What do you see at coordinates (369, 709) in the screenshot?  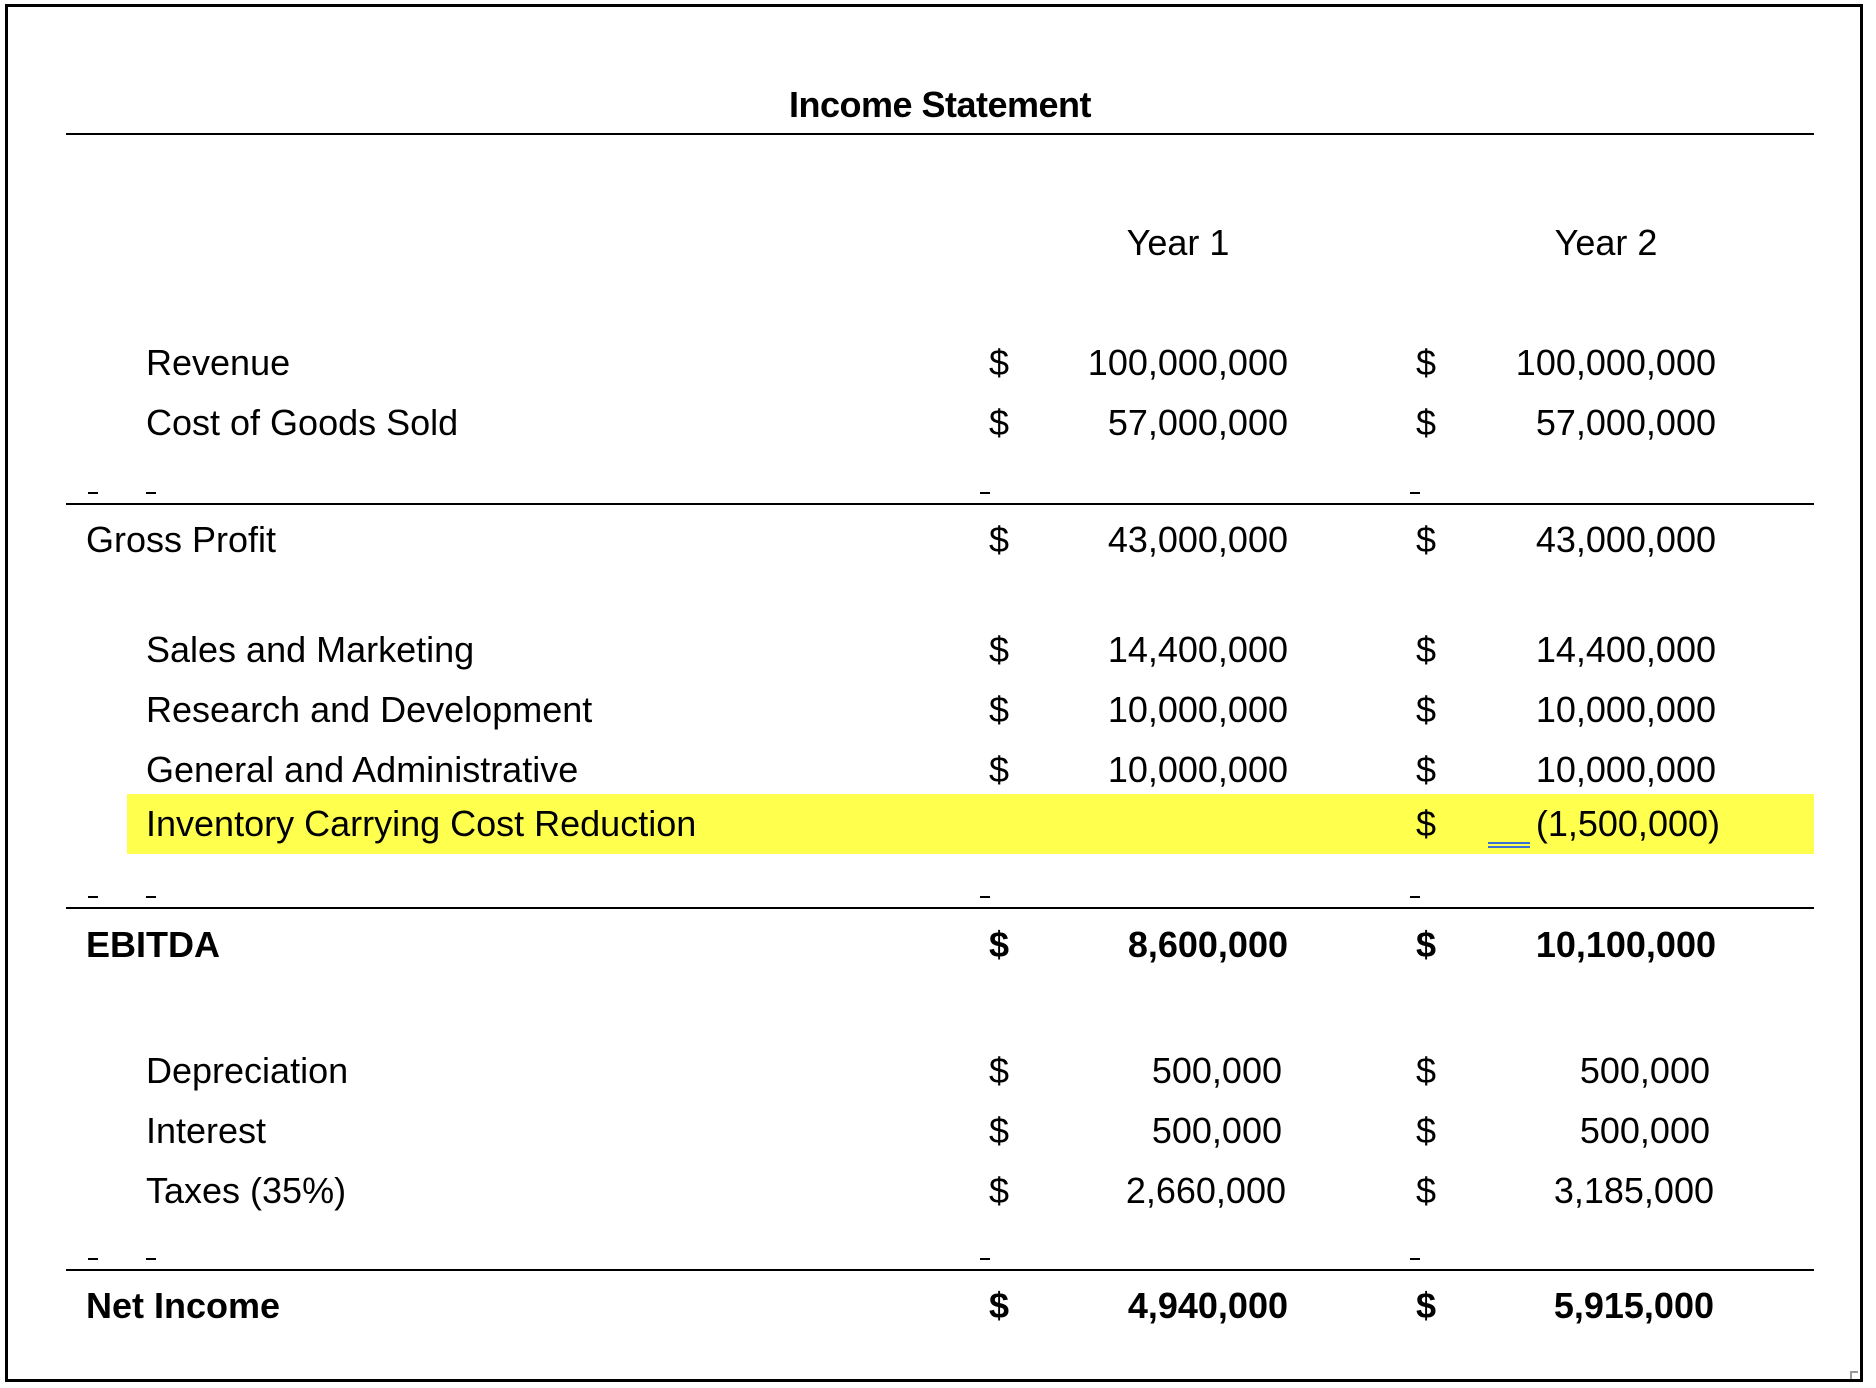 I see `row-label: Research and Development` at bounding box center [369, 709].